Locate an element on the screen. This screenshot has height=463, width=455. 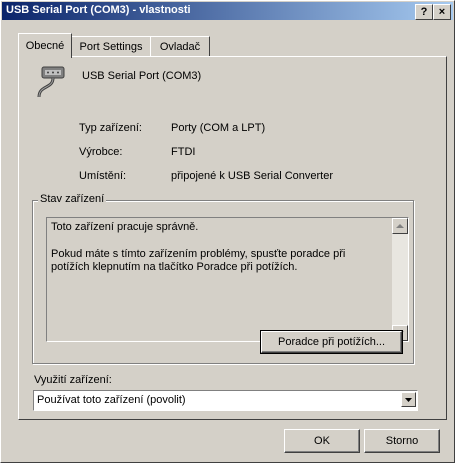
ok-label: OK is located at coordinates (322, 441).